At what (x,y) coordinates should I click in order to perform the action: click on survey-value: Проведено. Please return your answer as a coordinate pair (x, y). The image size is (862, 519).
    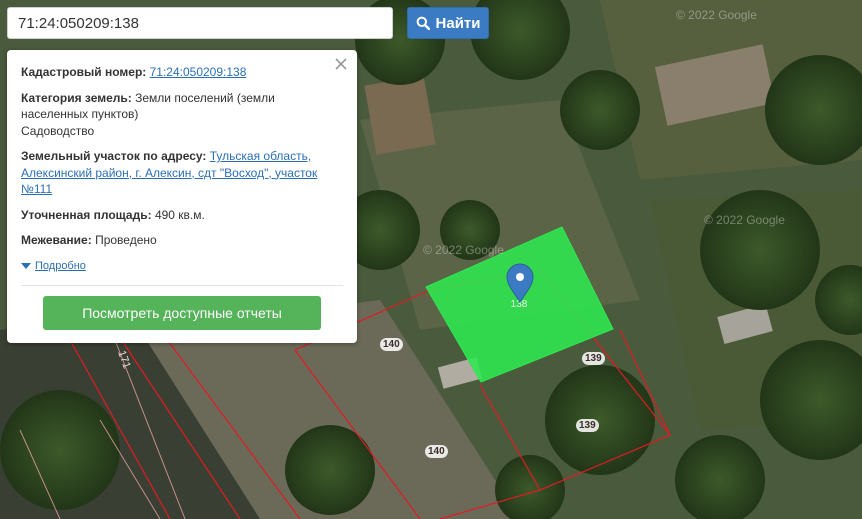
    Looking at the image, I should click on (126, 240).